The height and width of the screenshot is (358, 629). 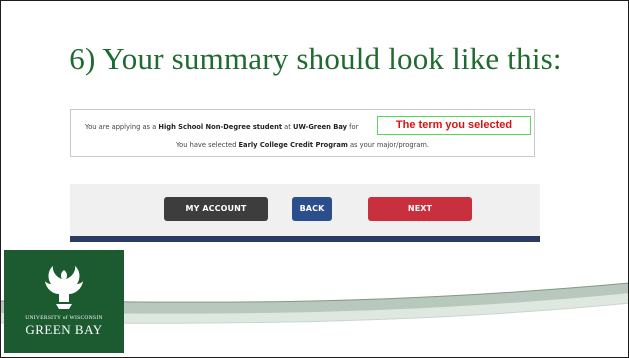 I want to click on university-of-wisconsin-text: UNIVERSITY of WISCONSIN, so click(x=64, y=318).